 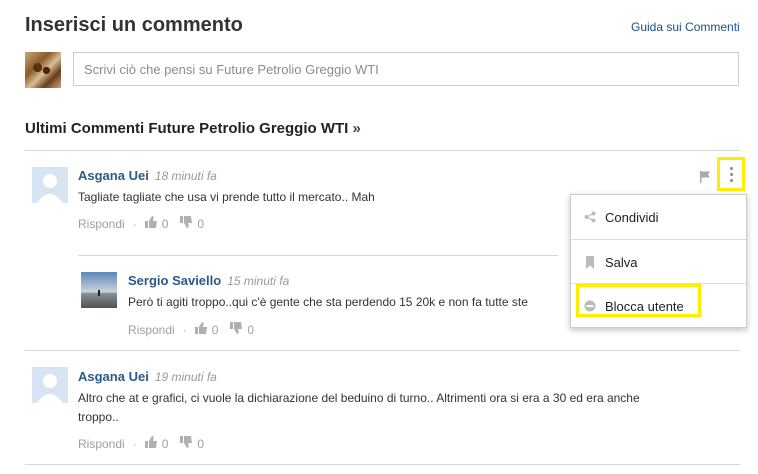 I want to click on comment-text-line: troppo.., so click(x=98, y=417).